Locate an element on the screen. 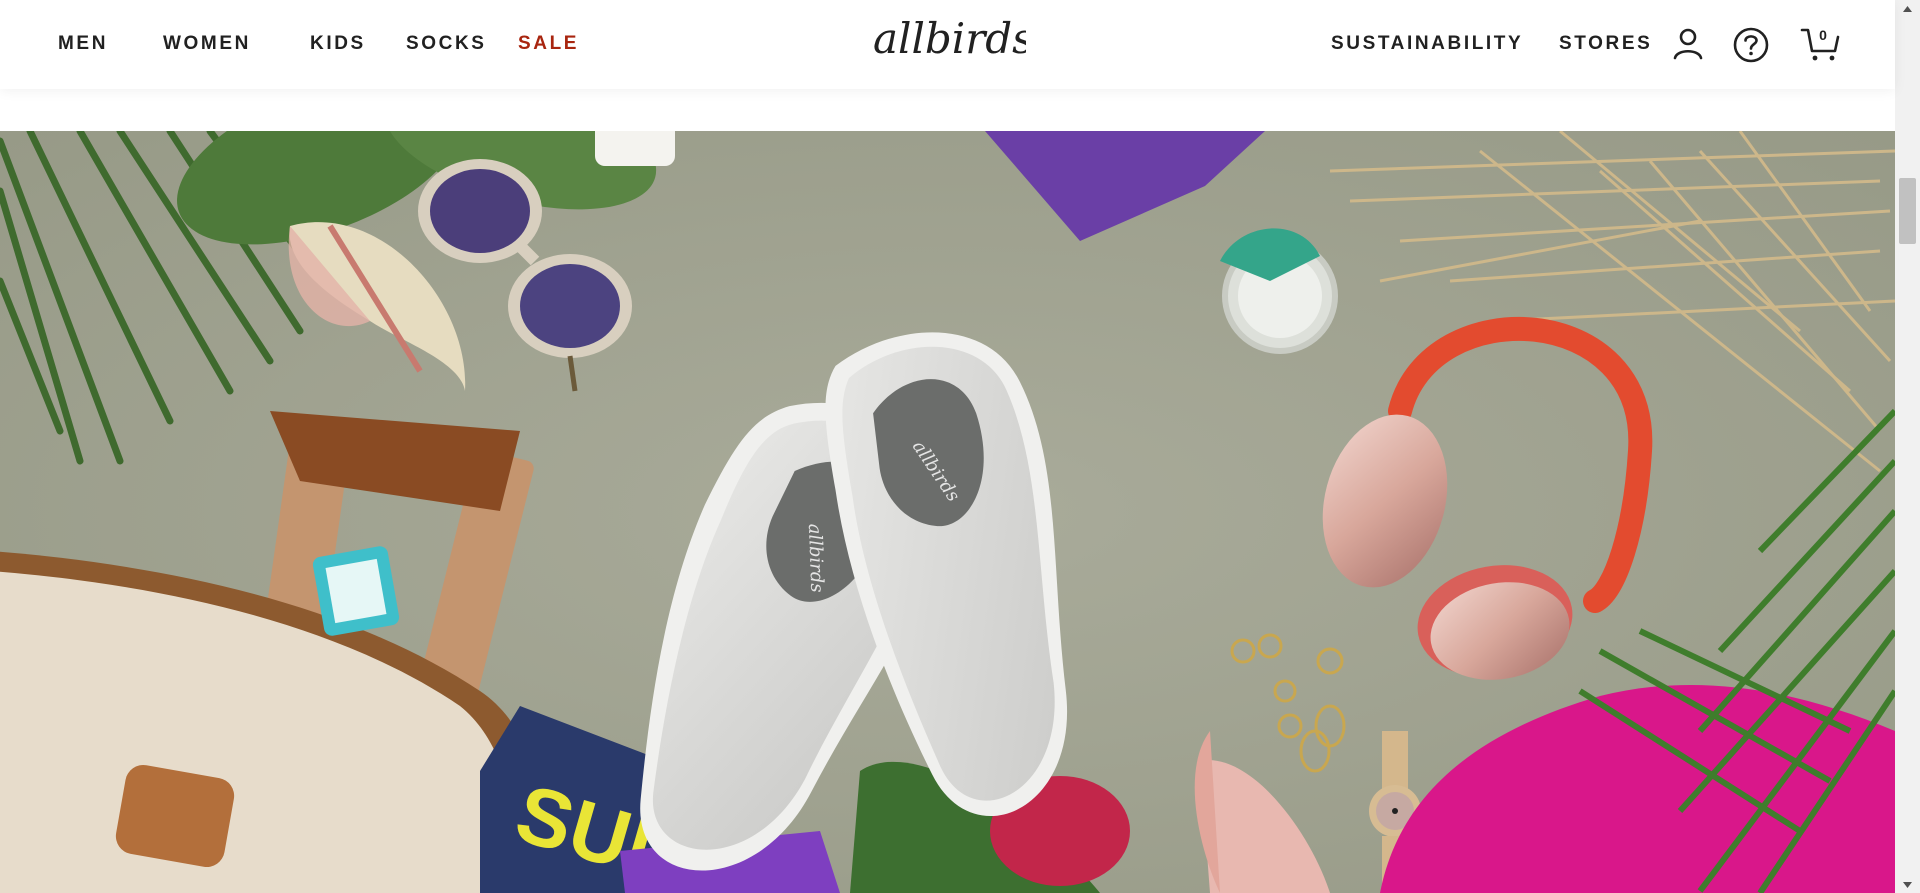  nav-women: WOMEN is located at coordinates (207, 44).